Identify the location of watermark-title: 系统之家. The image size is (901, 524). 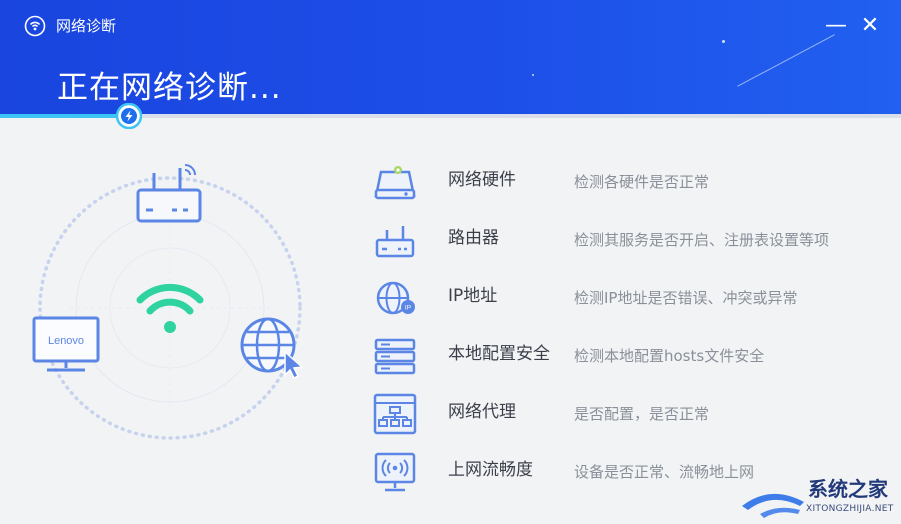
(848, 489).